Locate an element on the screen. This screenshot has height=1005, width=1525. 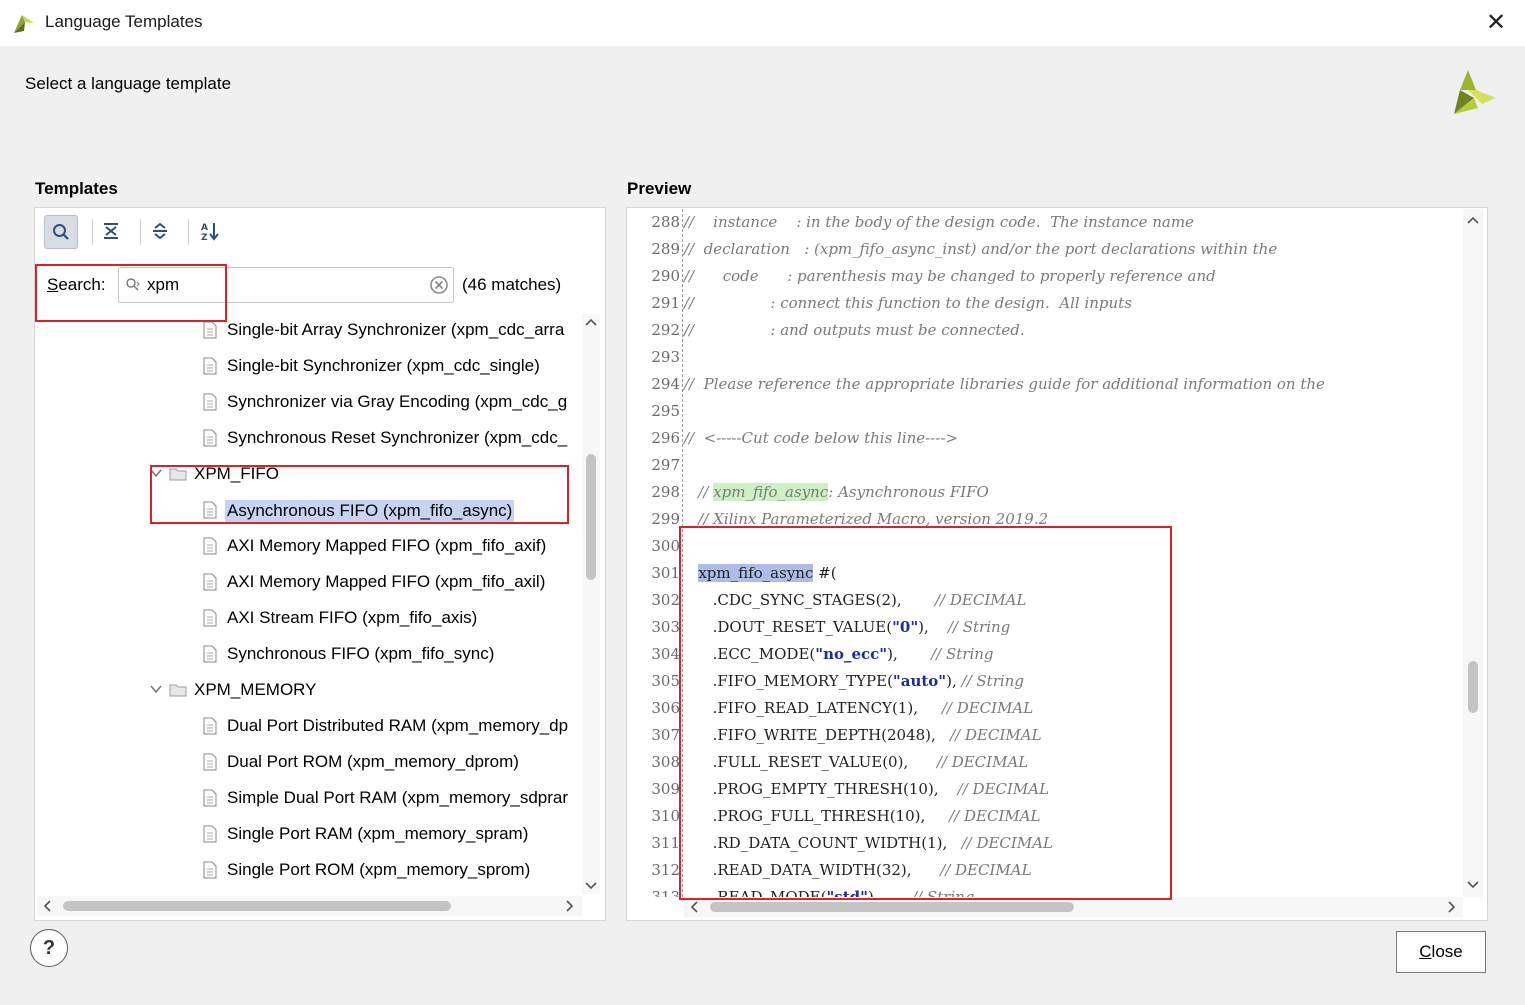
preview-horizontal-scrollbar is located at coordinates (1073, 907).